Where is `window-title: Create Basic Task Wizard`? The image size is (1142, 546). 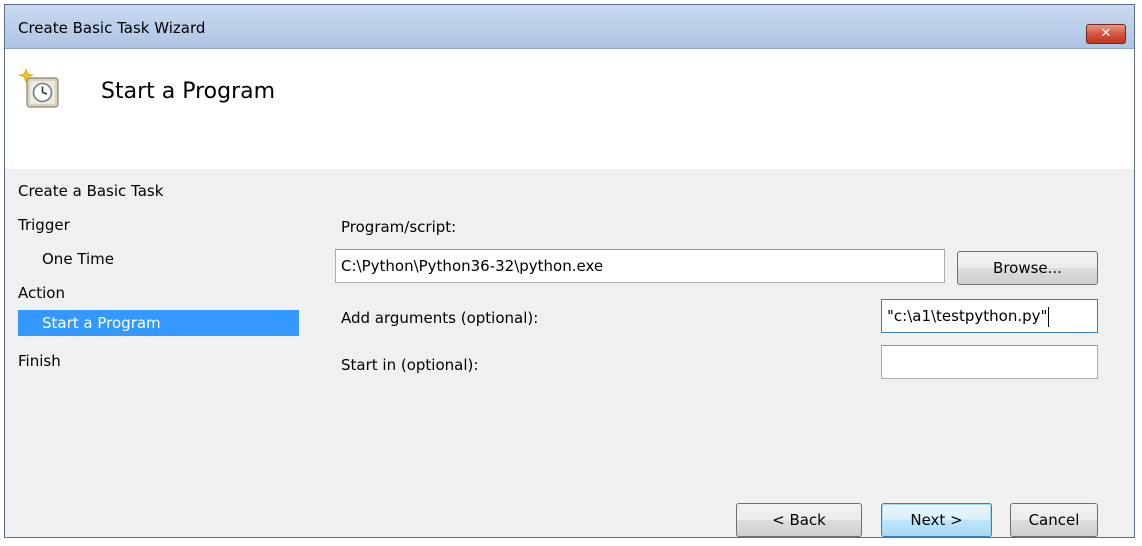 window-title: Create Basic Task Wizard is located at coordinates (112, 28).